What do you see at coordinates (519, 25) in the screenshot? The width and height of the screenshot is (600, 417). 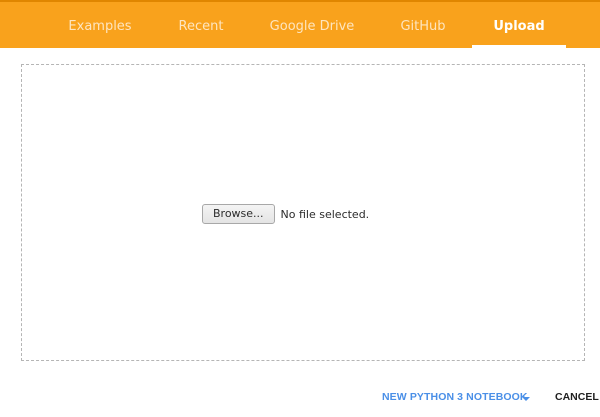 I see `tab-upload: Upload` at bounding box center [519, 25].